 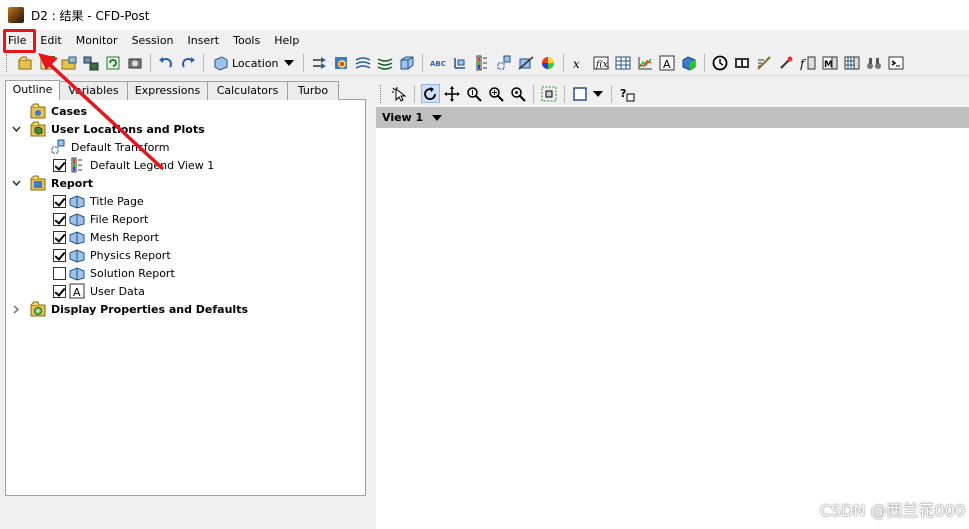 What do you see at coordinates (340, 63) in the screenshot?
I see `contour-icon` at bounding box center [340, 63].